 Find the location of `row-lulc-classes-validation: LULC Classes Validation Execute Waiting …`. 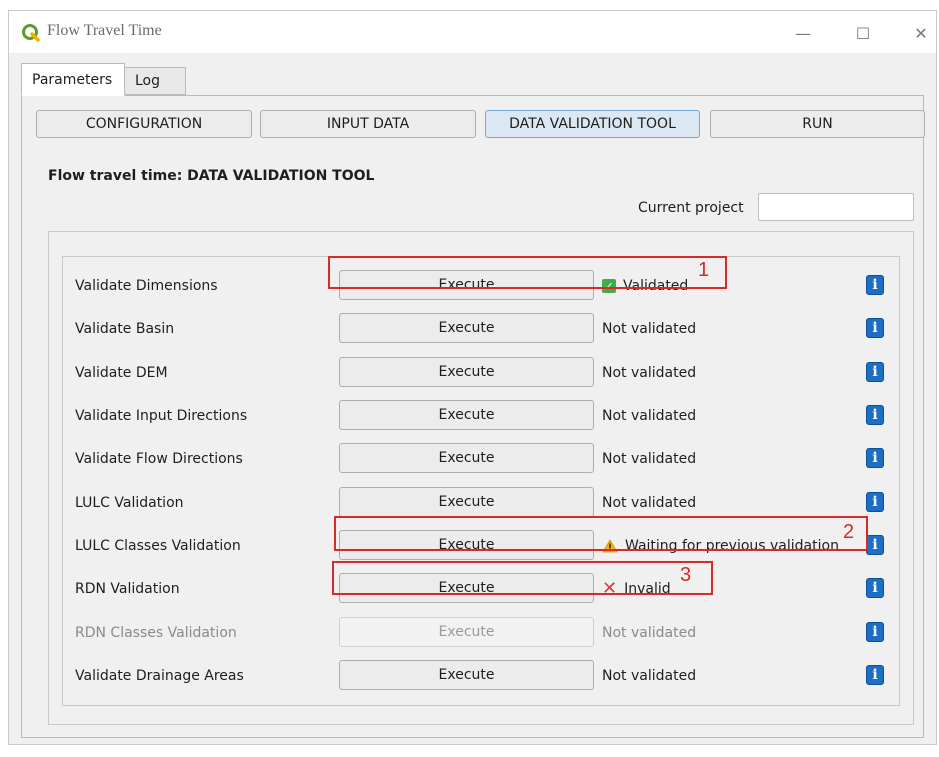

row-lulc-classes-validation: LULC Classes Validation Execute Waiting … is located at coordinates (481, 546).